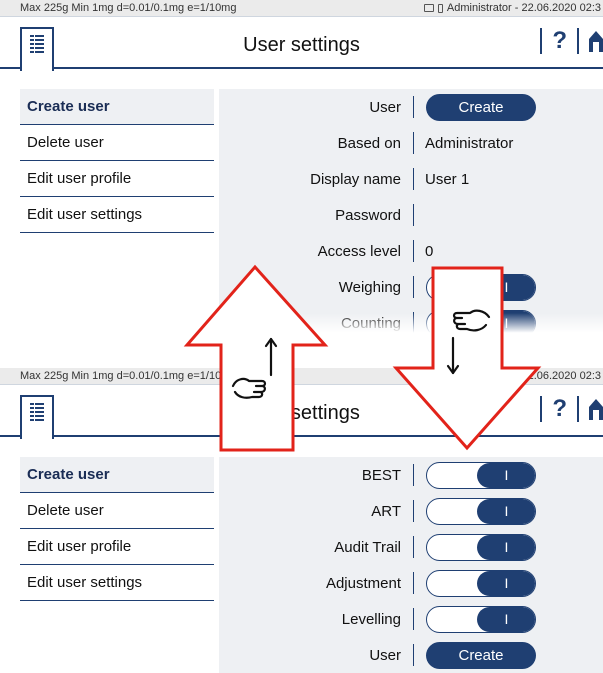  Describe the element at coordinates (411, 511) in the screenshot. I see `row-art: ART 0I` at that location.